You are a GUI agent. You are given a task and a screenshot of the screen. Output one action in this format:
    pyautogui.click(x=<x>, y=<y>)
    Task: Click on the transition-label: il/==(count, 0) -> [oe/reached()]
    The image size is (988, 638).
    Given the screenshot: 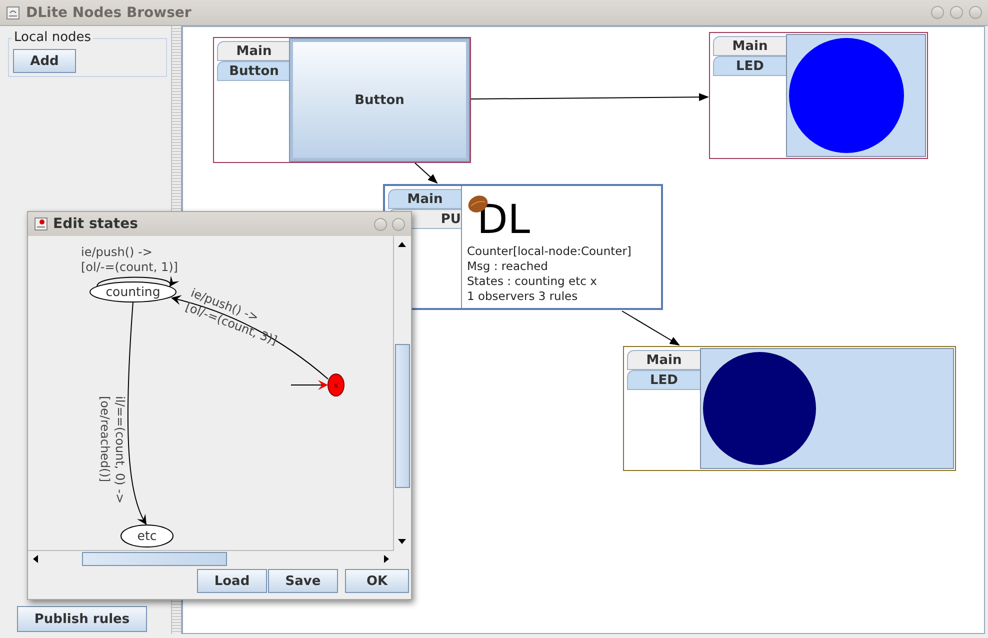 What is the action you would take?
    pyautogui.click(x=112, y=450)
    